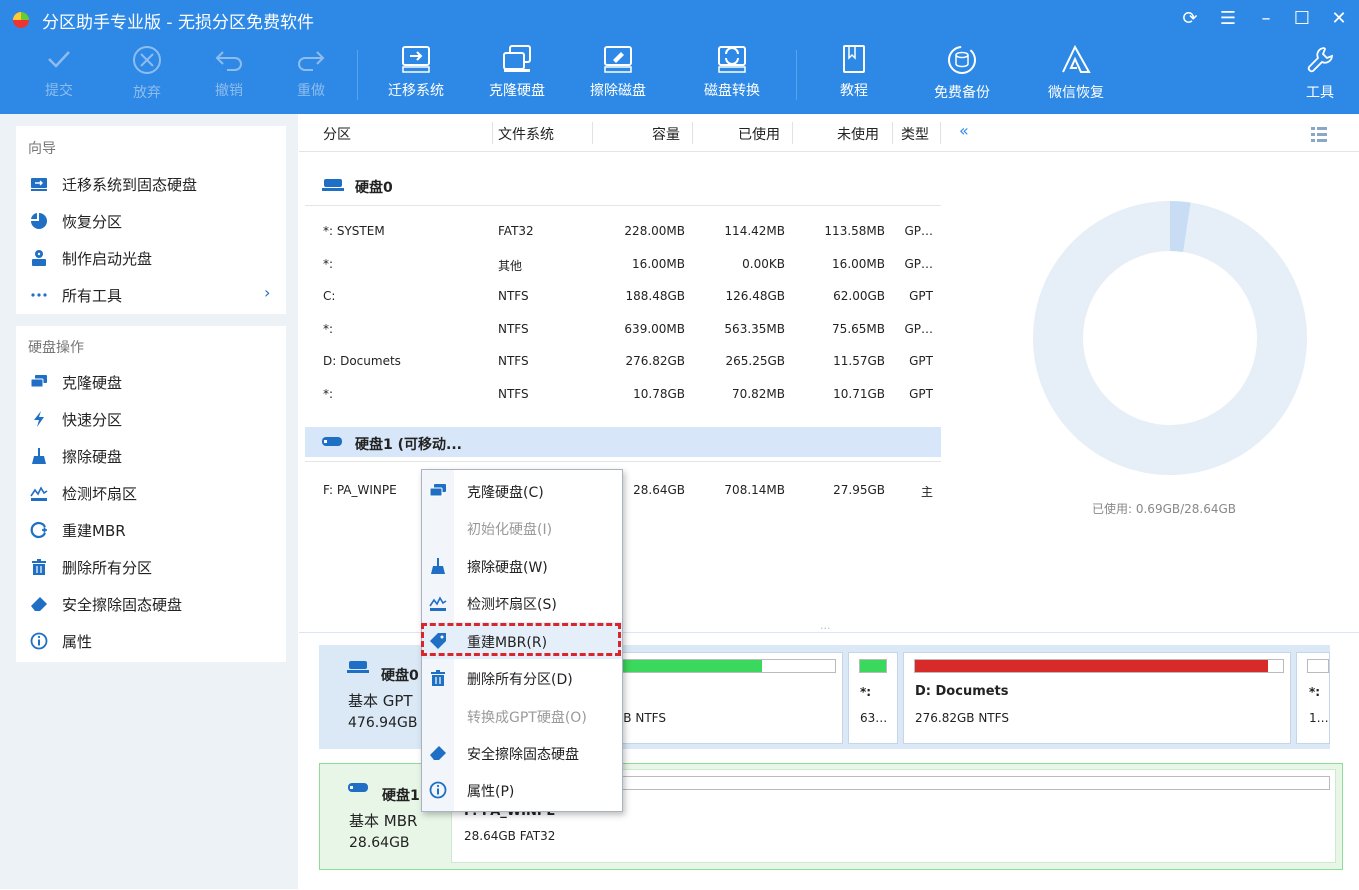  Describe the element at coordinates (438, 566) in the screenshot. I see `broom-icon` at that location.